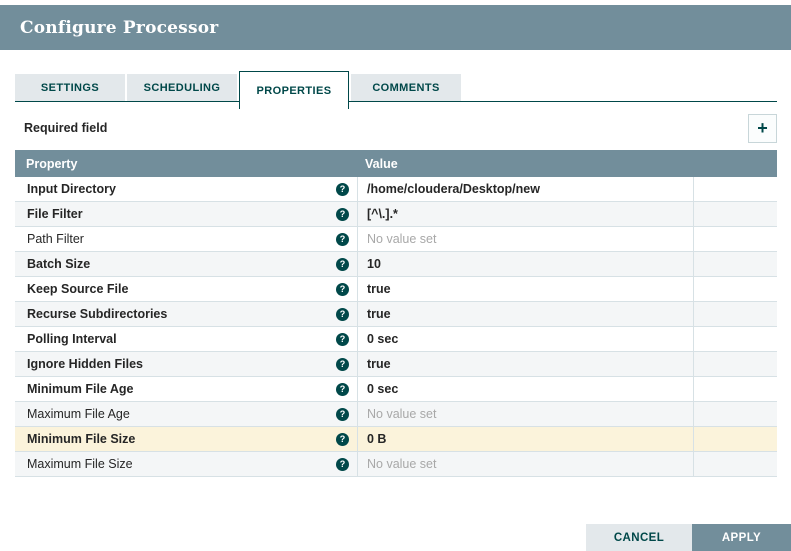  What do you see at coordinates (55, 214) in the screenshot?
I see `property-name: File Filter` at bounding box center [55, 214].